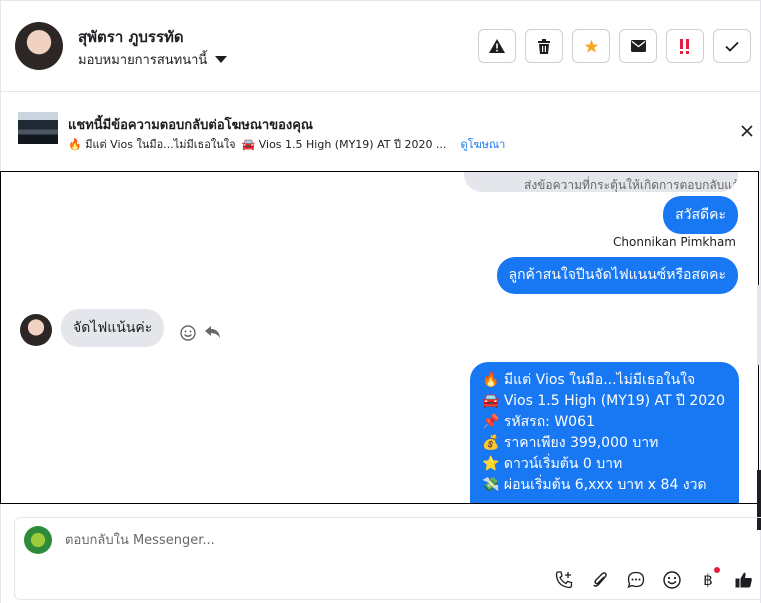 This screenshot has width=761, height=603. I want to click on mark-unread-button, so click(638, 46).